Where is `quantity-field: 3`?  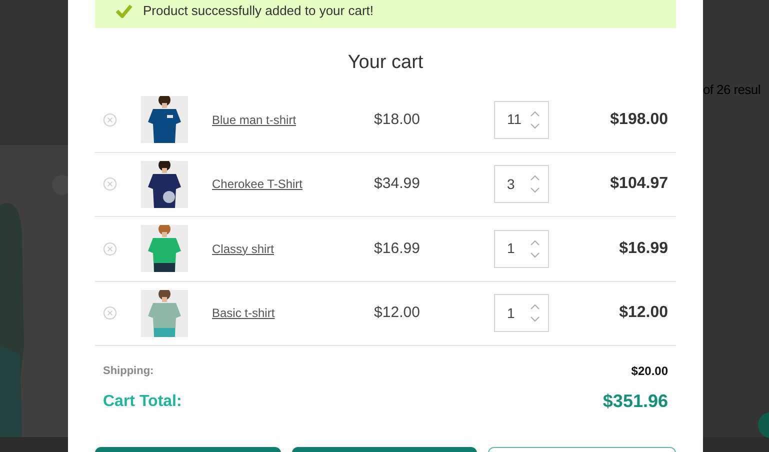
quantity-field: 3 is located at coordinates (521, 184).